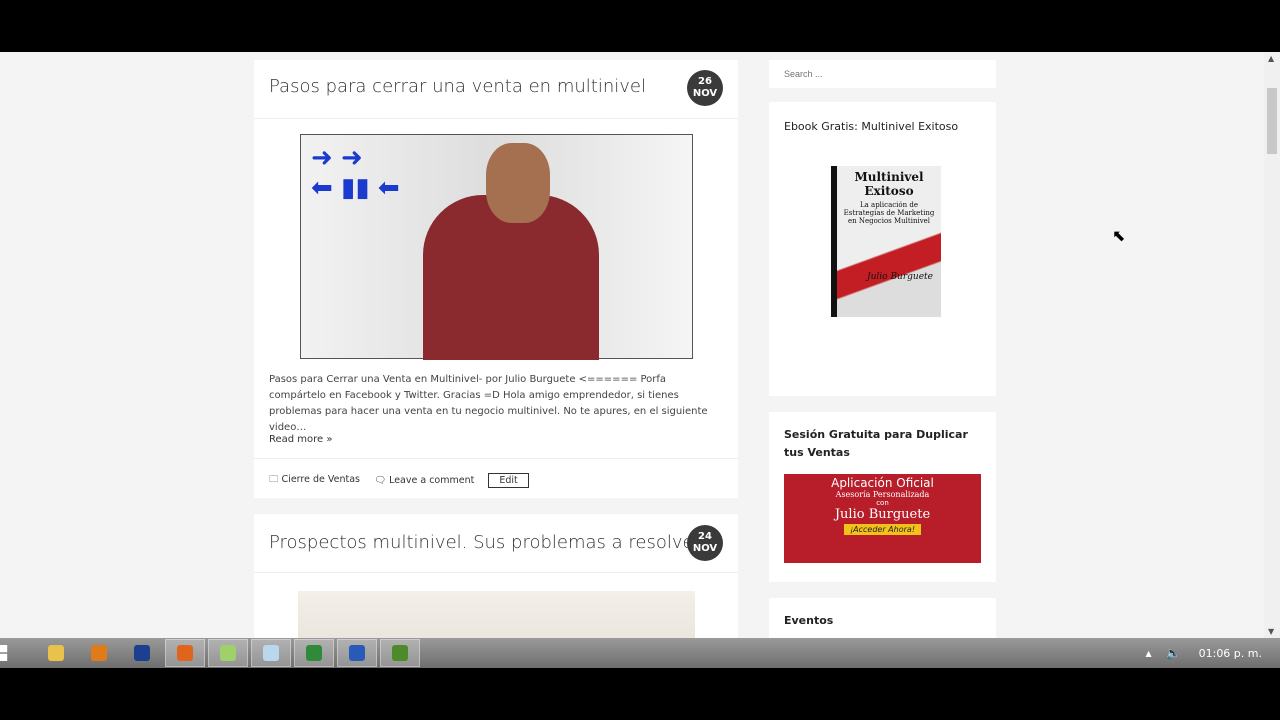  I want to click on taskbar-apps, so click(229, 653).